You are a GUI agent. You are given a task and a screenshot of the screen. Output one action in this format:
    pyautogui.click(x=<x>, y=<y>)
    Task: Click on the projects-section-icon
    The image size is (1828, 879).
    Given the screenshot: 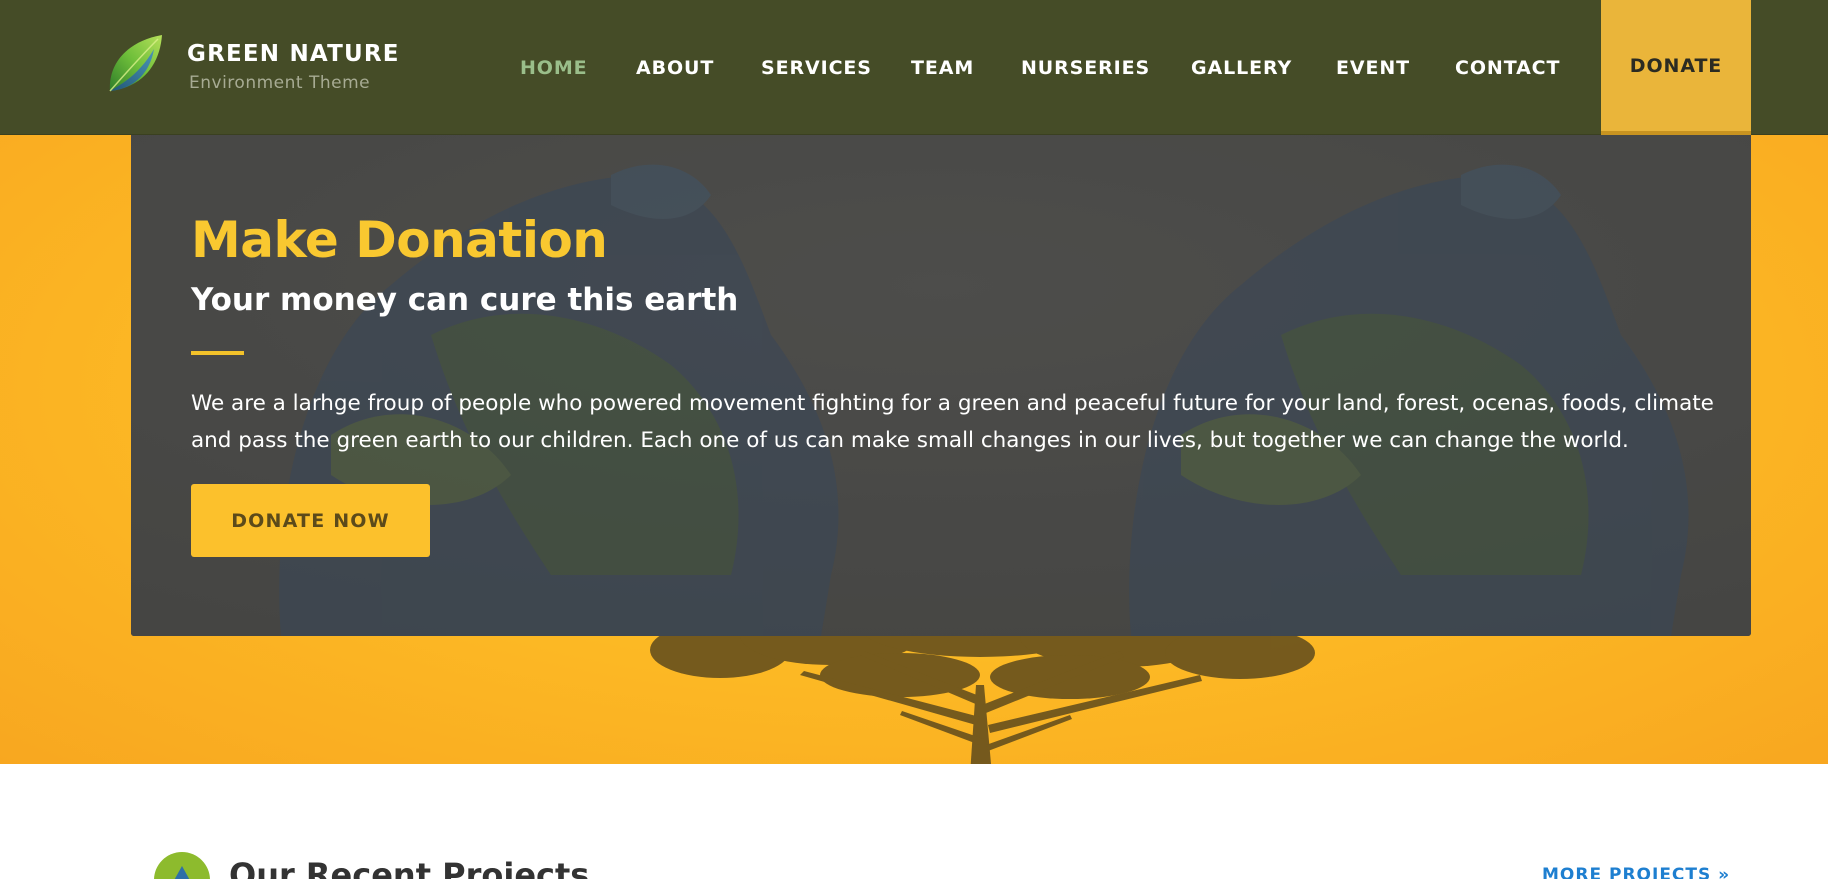 What is the action you would take?
    pyautogui.click(x=182, y=865)
    